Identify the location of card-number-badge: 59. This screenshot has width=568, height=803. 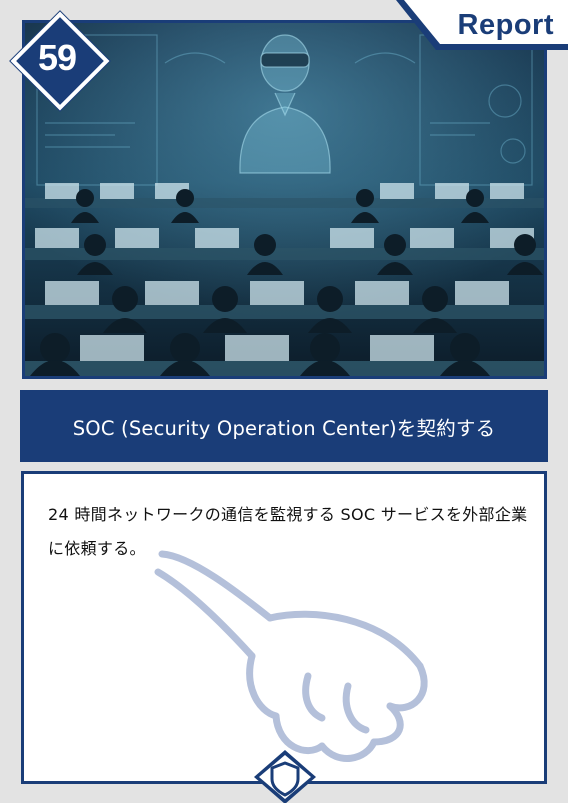
(60, 61).